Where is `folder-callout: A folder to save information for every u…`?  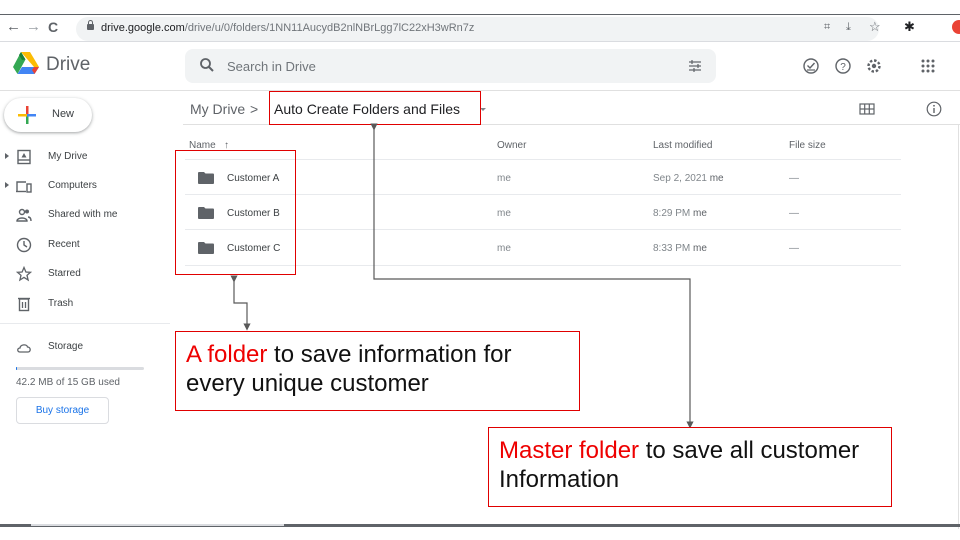
folder-callout: A folder to save information for every u… is located at coordinates (377, 371).